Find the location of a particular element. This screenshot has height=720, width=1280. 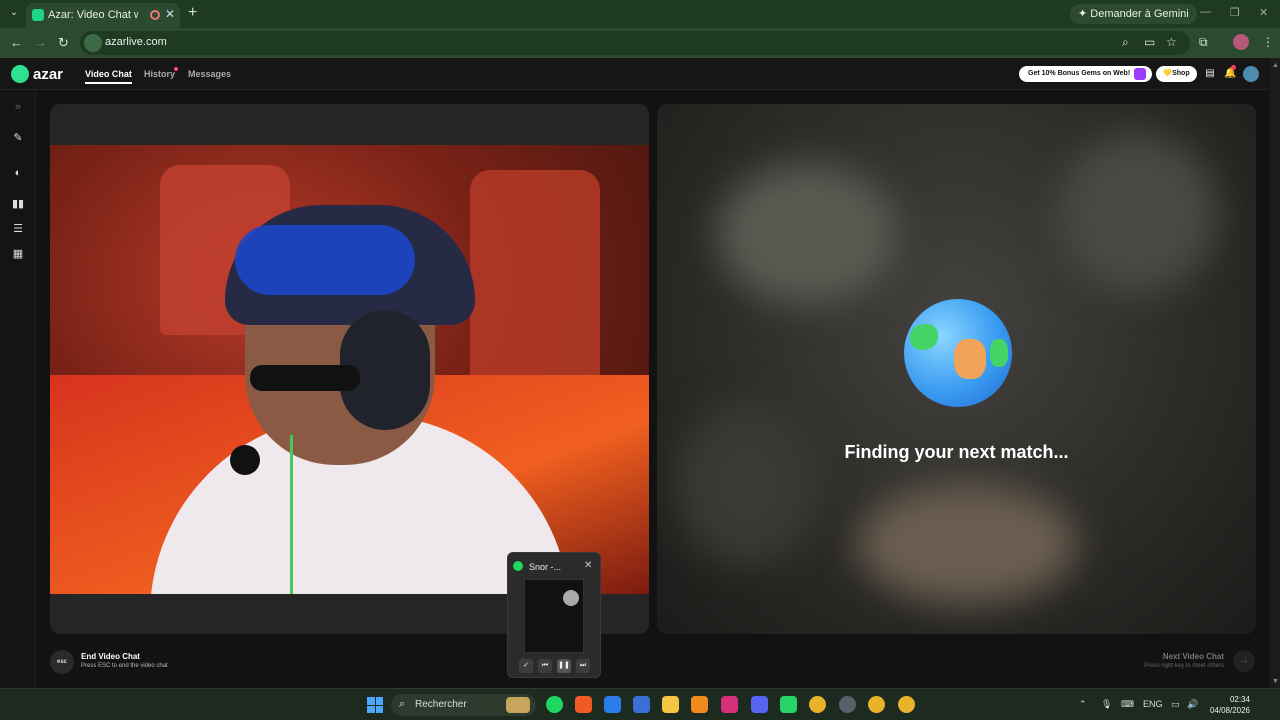

whatsapp-taskbar-icon is located at coordinates (788, 704).